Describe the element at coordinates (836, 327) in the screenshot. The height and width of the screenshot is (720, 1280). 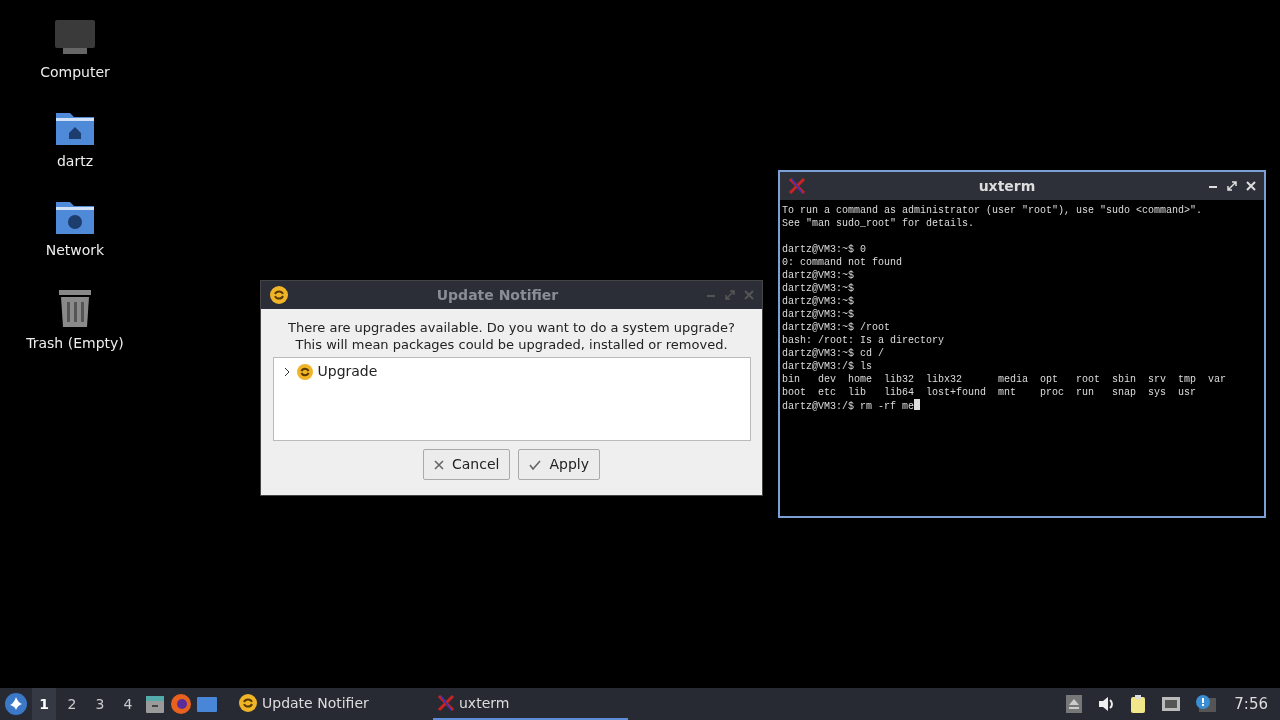
I see `terminal-line: dartz@VM3:~$ /root` at that location.